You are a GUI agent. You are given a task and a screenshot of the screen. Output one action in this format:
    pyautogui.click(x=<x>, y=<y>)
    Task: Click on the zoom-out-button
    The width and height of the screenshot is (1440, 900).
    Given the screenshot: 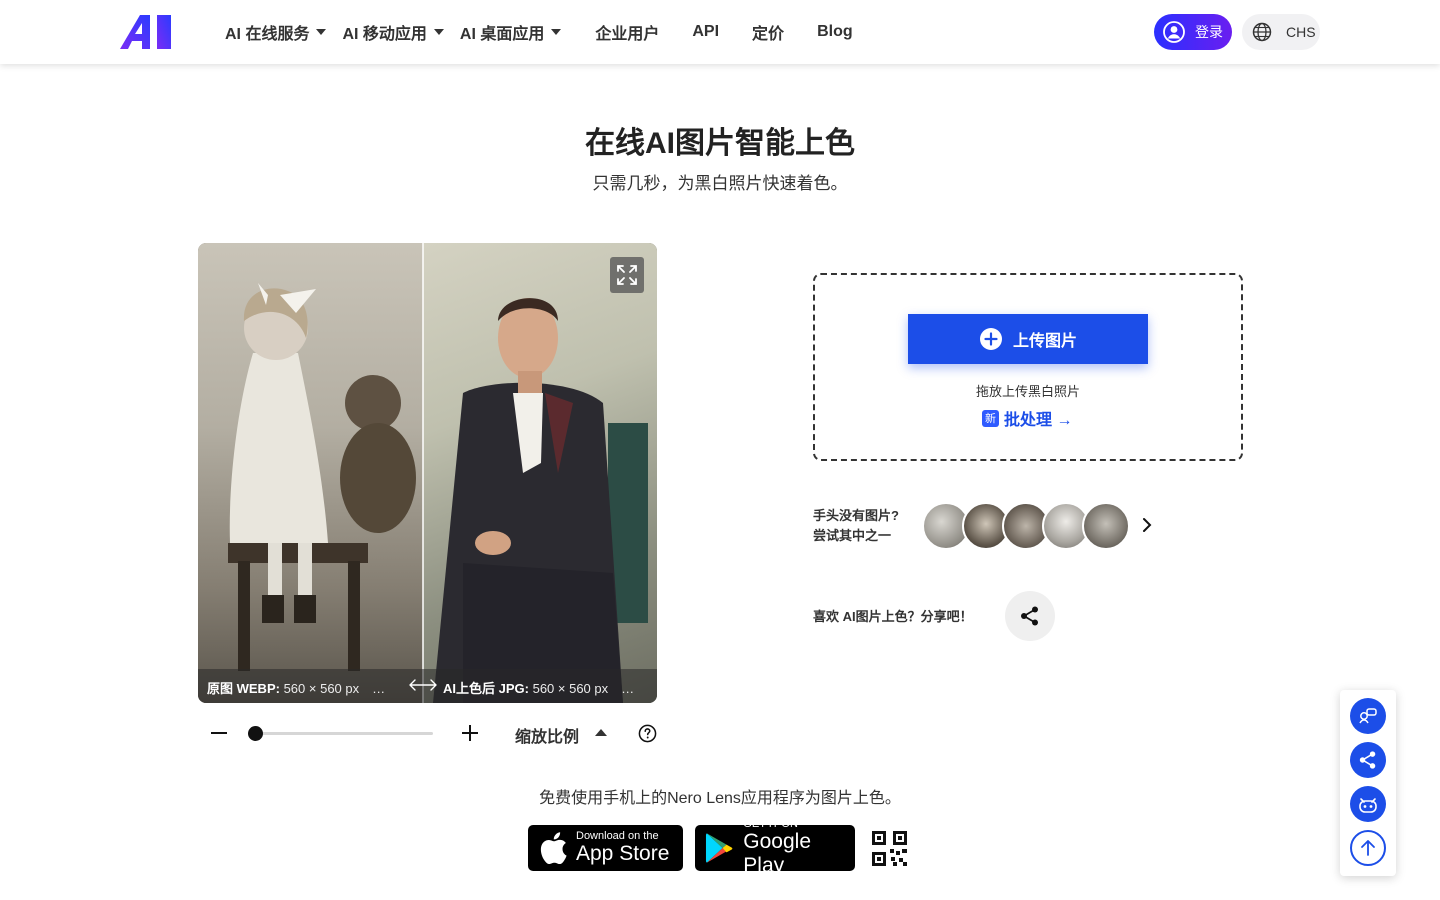 What is the action you would take?
    pyautogui.click(x=219, y=733)
    